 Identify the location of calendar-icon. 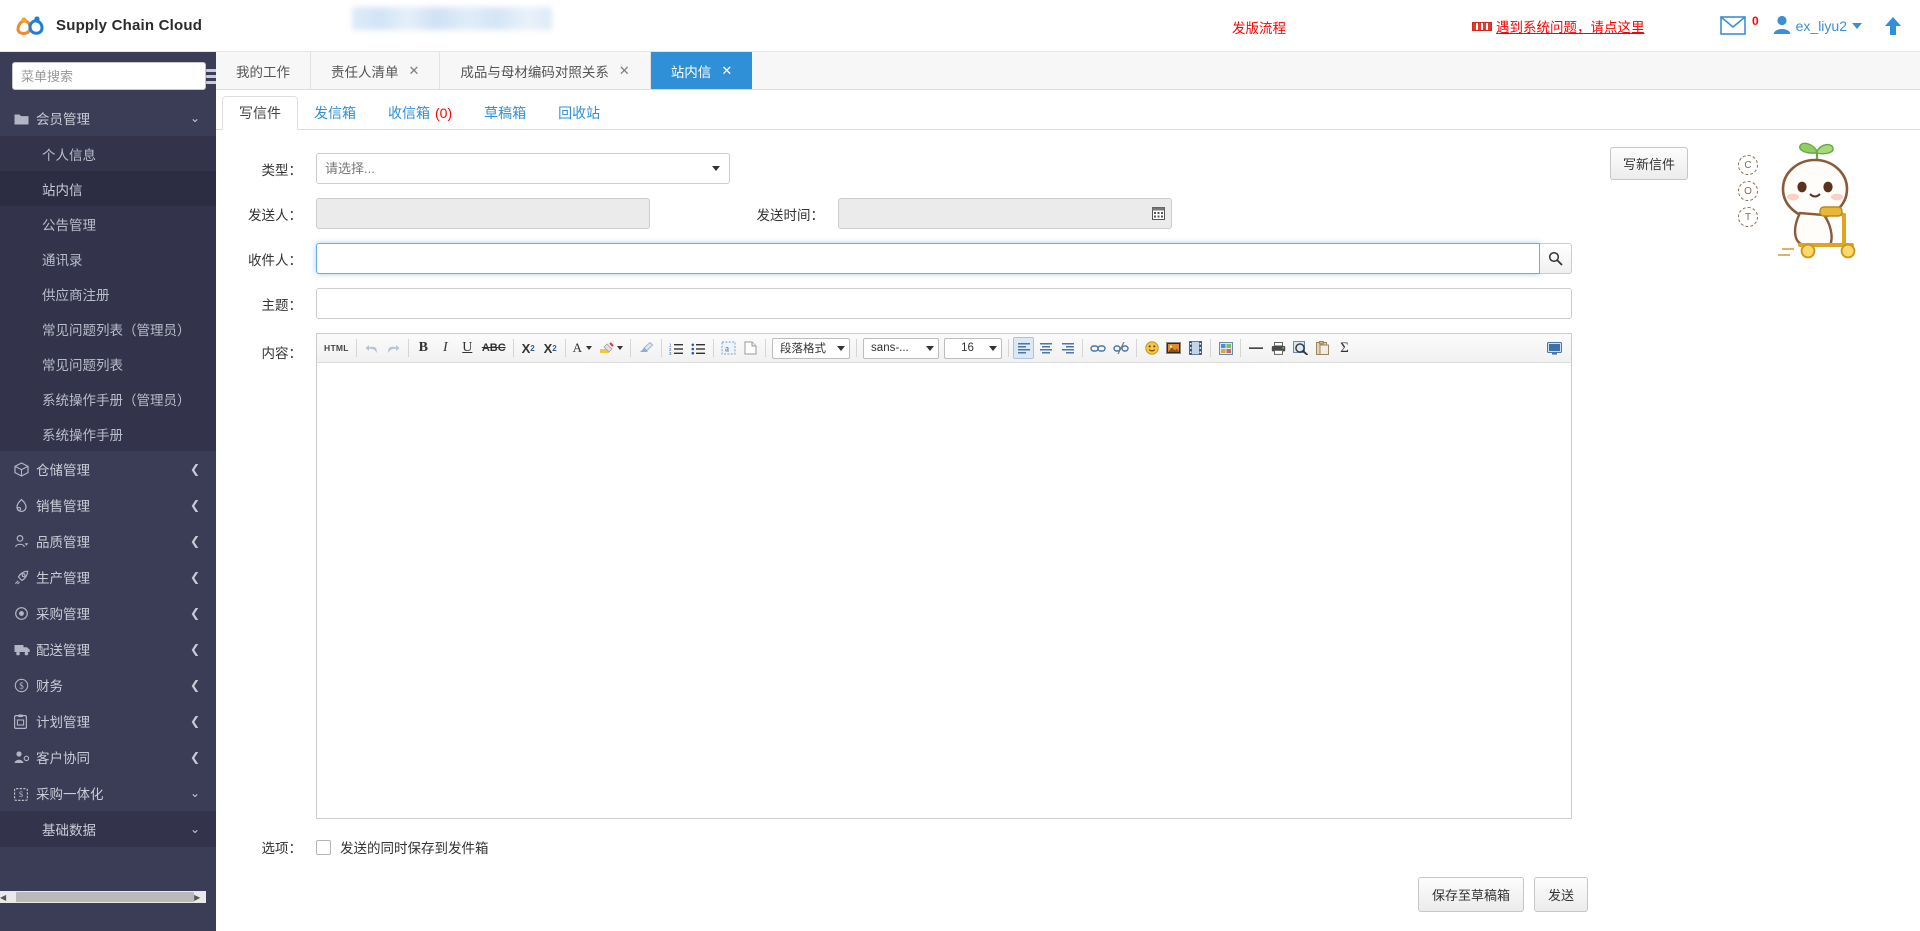
(1158, 213).